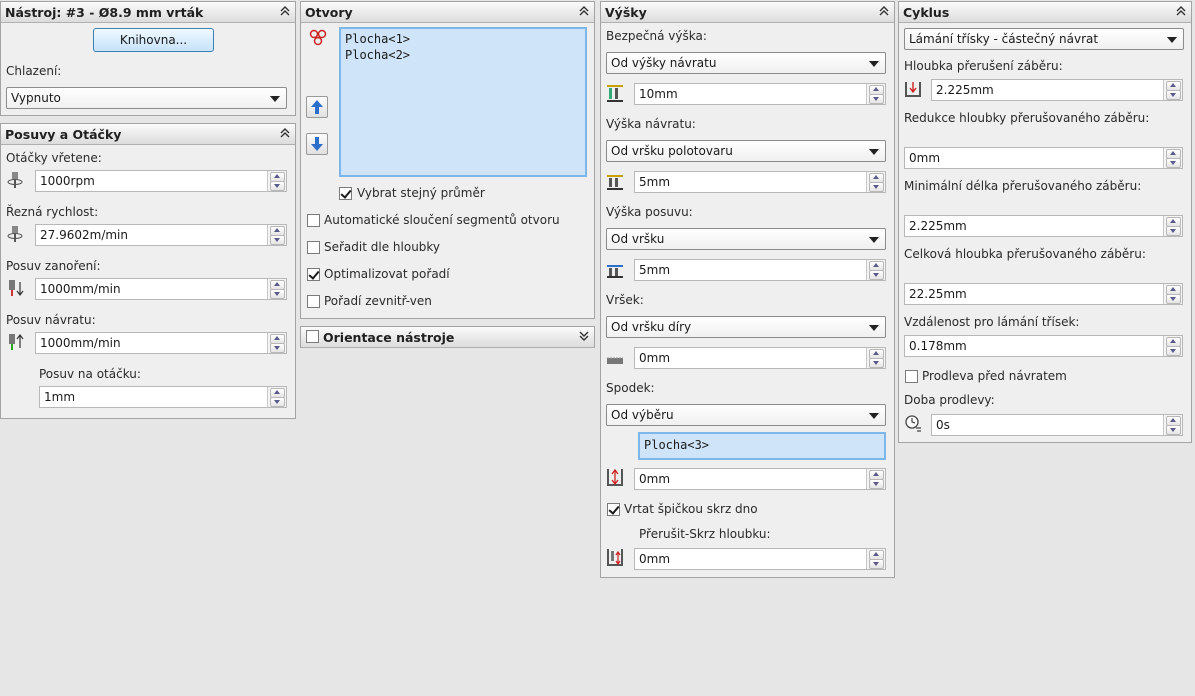 The image size is (1195, 696). I want to click on min-length-input: 2.225mm, so click(1043, 226).